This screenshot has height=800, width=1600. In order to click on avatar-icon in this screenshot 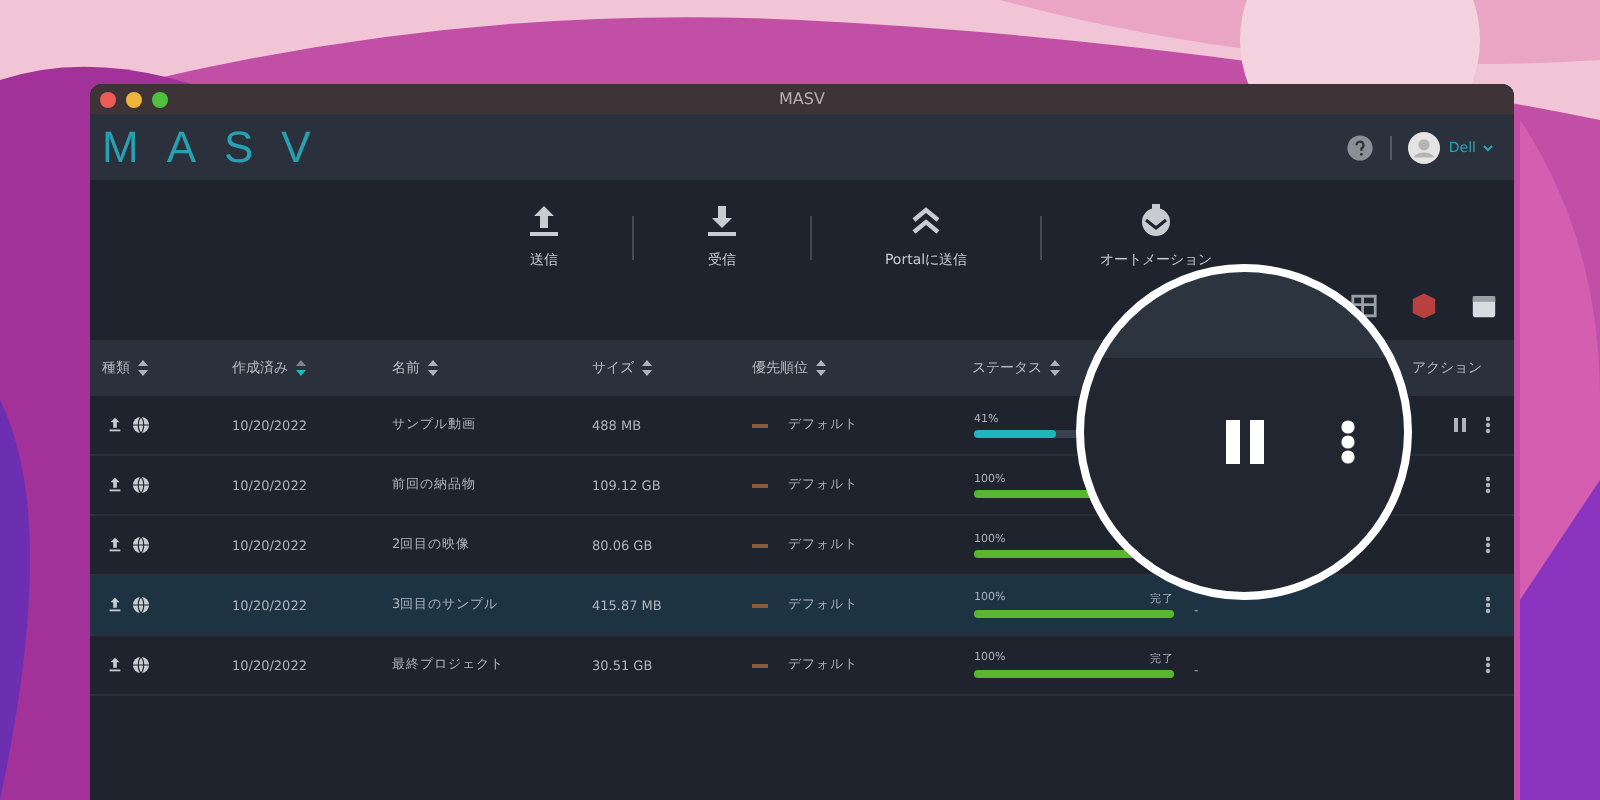, I will do `click(1424, 147)`.